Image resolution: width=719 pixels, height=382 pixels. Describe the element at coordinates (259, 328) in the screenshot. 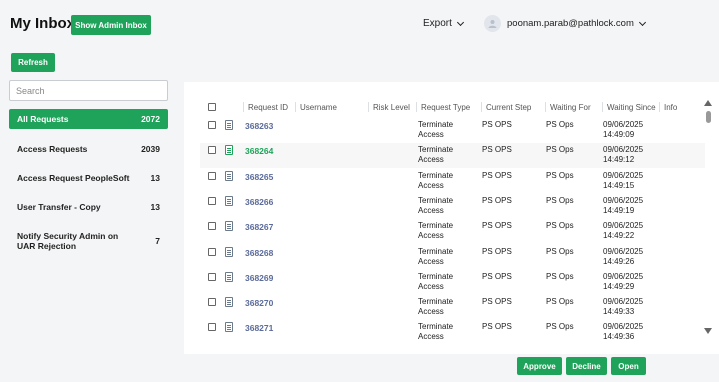

I see `request-id-link: 368271` at that location.